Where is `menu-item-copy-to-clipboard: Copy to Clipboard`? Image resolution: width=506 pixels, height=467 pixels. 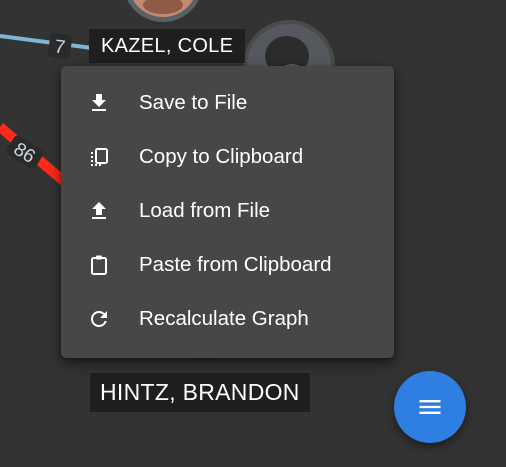
menu-item-copy-to-clipboard: Copy to Clipboard is located at coordinates (227, 157).